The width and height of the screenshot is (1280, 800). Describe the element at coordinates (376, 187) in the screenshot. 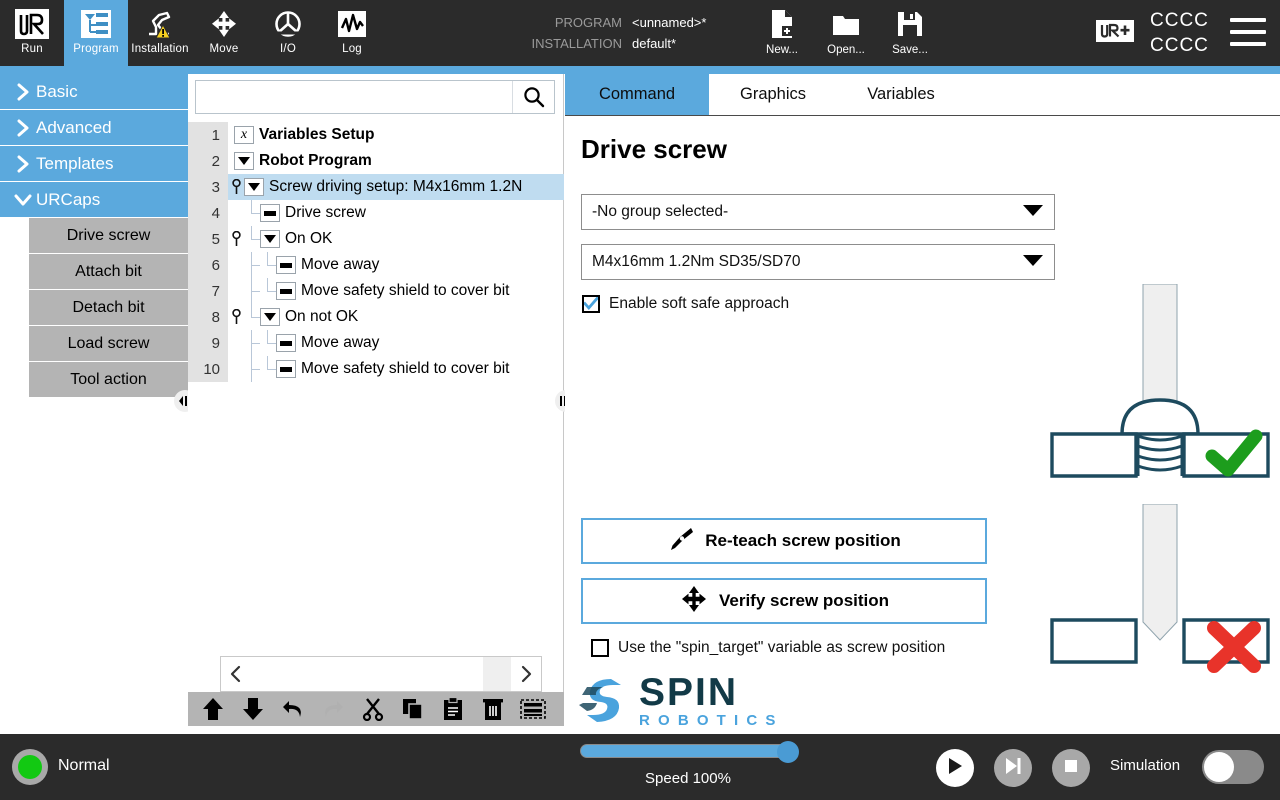

I see `tree-row-selected: 3 Screw driving setup: M4x16mm 1.2N` at that location.